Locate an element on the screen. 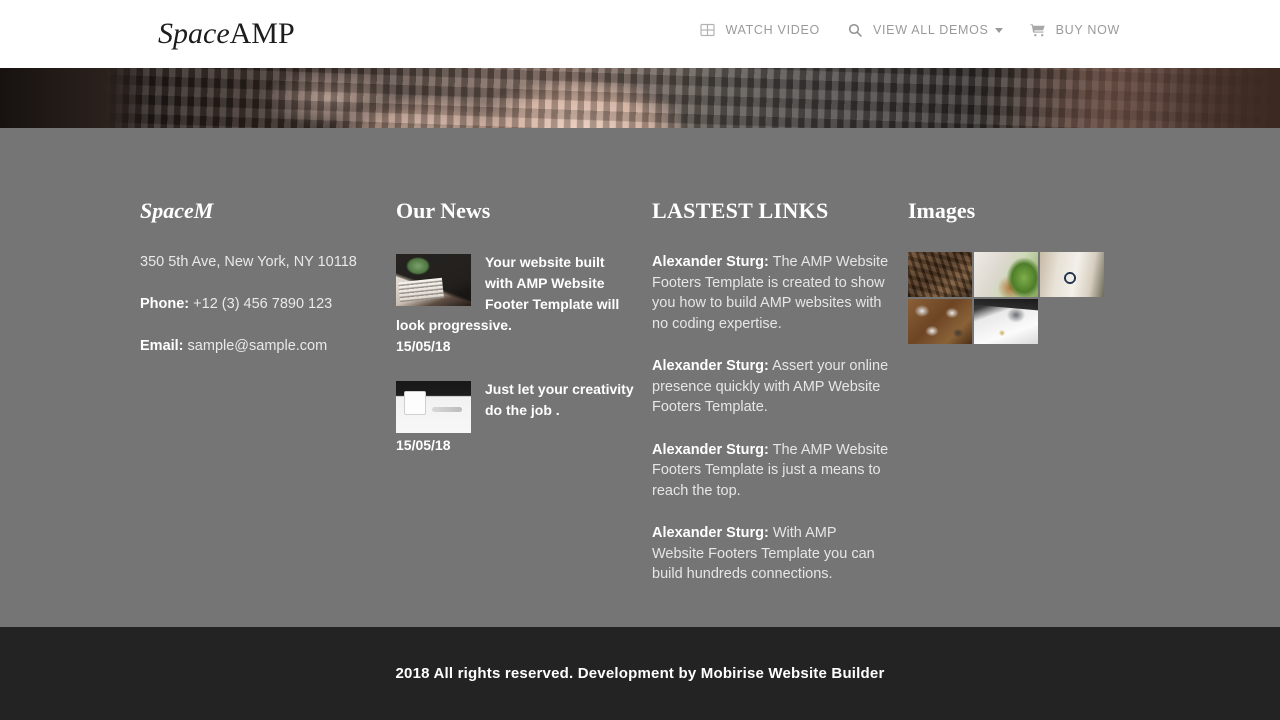 This screenshot has width=1280, height=720. brand-logo: SpaceAMP is located at coordinates (226, 34).